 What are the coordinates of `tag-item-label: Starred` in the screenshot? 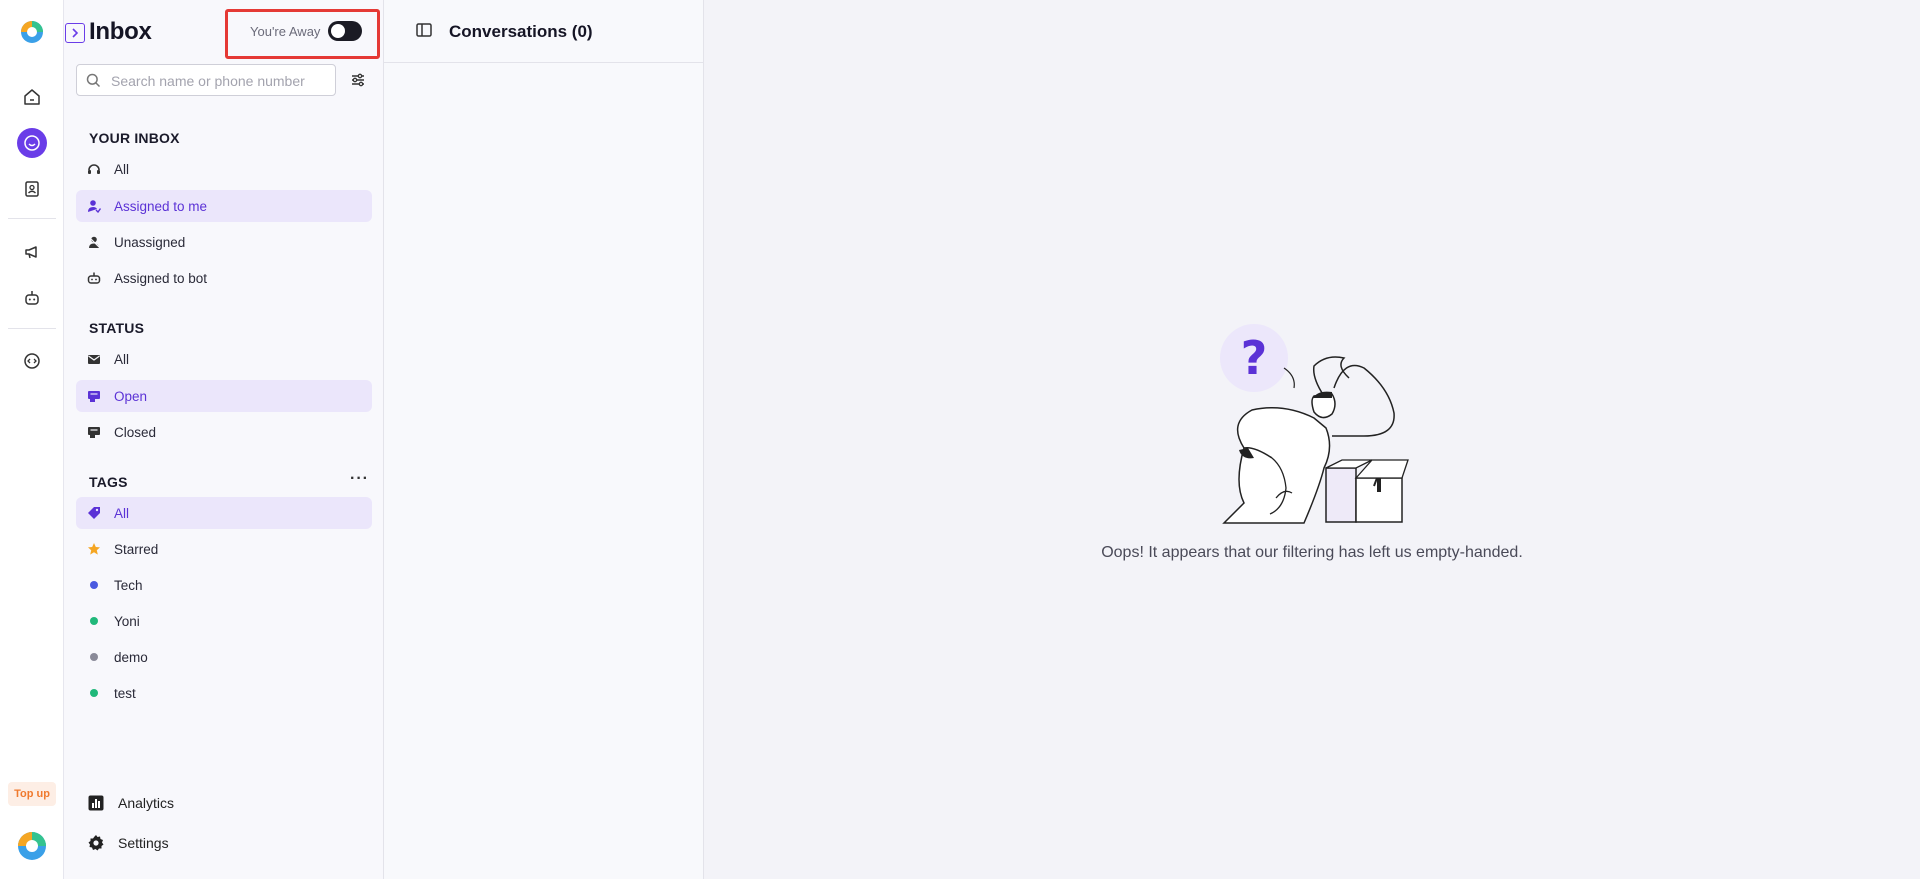 It's located at (136, 549).